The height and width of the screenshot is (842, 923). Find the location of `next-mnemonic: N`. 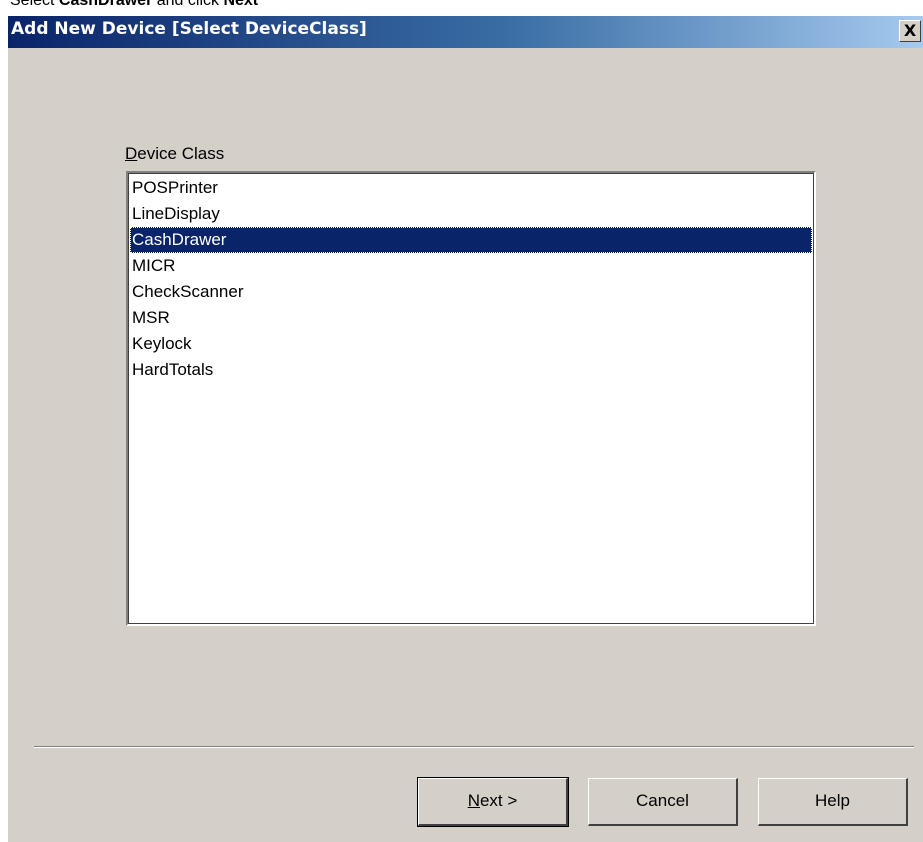

next-mnemonic: N is located at coordinates (473, 800).